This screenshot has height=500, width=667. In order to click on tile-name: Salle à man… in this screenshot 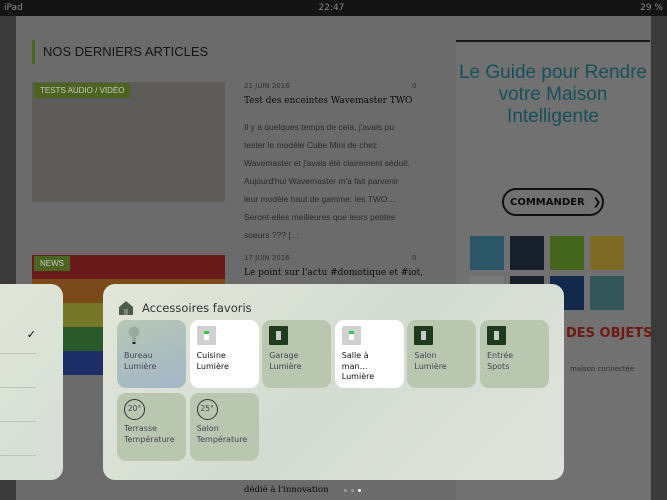, I will do `click(355, 361)`.